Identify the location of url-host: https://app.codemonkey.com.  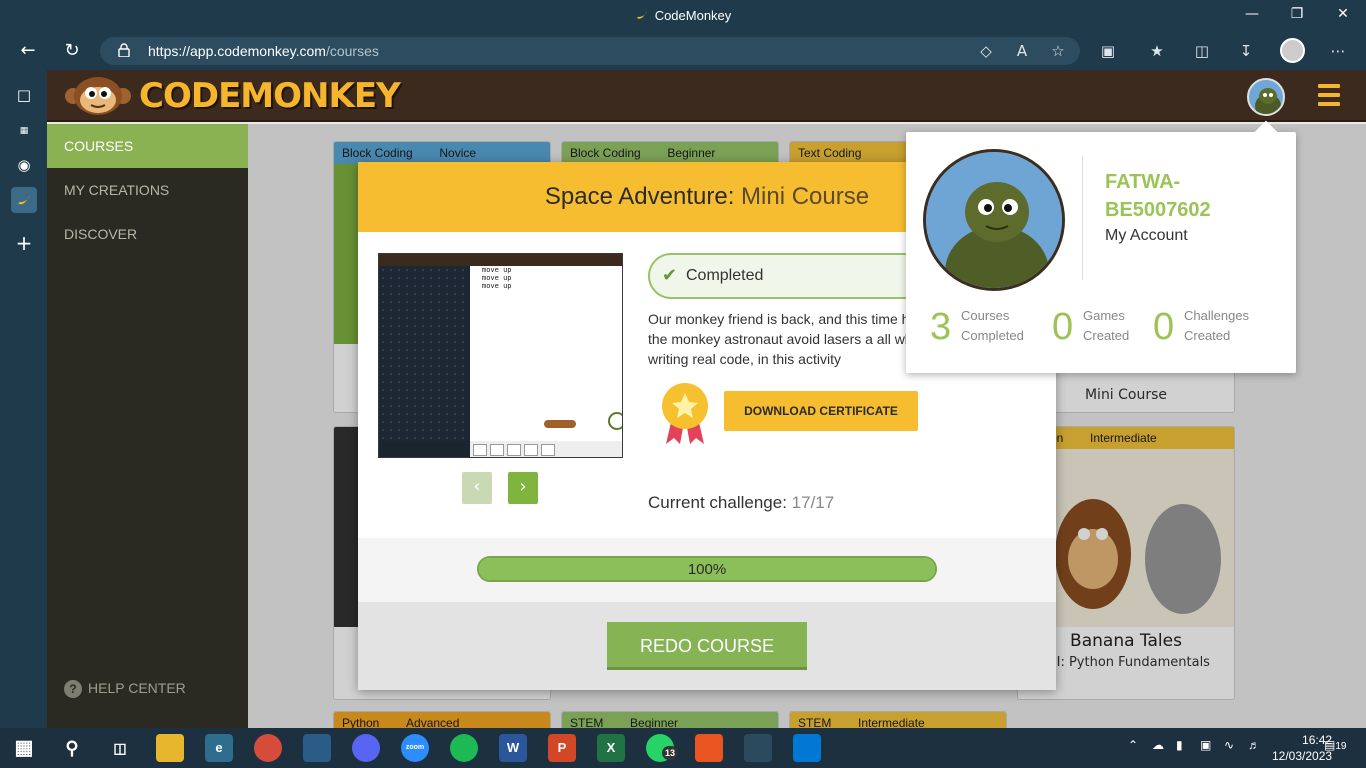
(237, 51).